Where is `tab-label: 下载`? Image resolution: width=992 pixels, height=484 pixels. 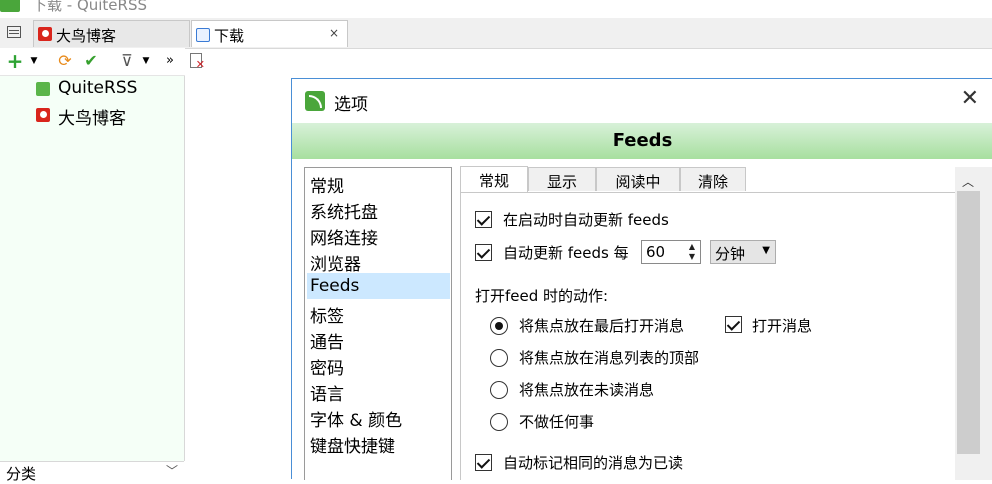 tab-label: 下载 is located at coordinates (229, 36).